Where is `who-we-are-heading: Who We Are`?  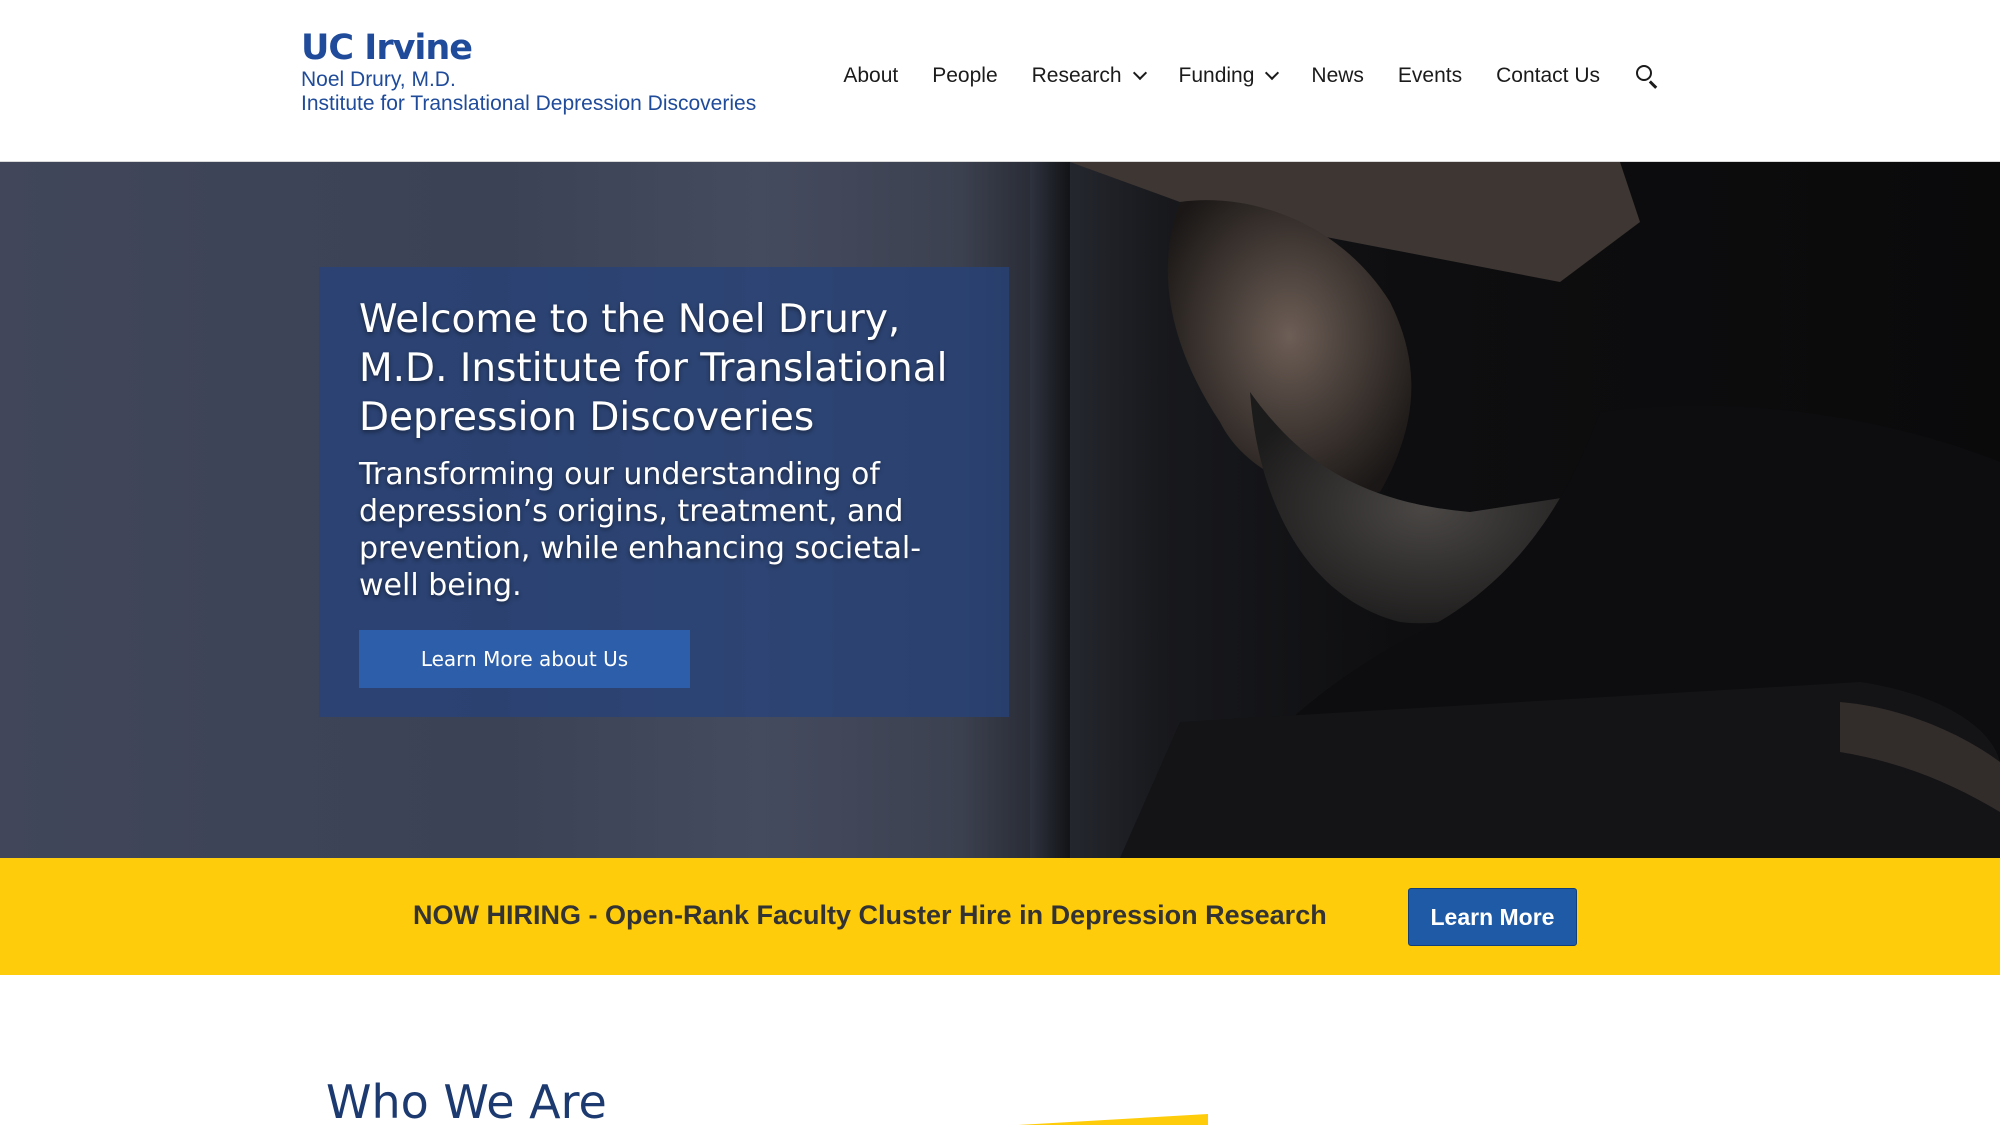 who-we-are-heading: Who We Are is located at coordinates (466, 1100).